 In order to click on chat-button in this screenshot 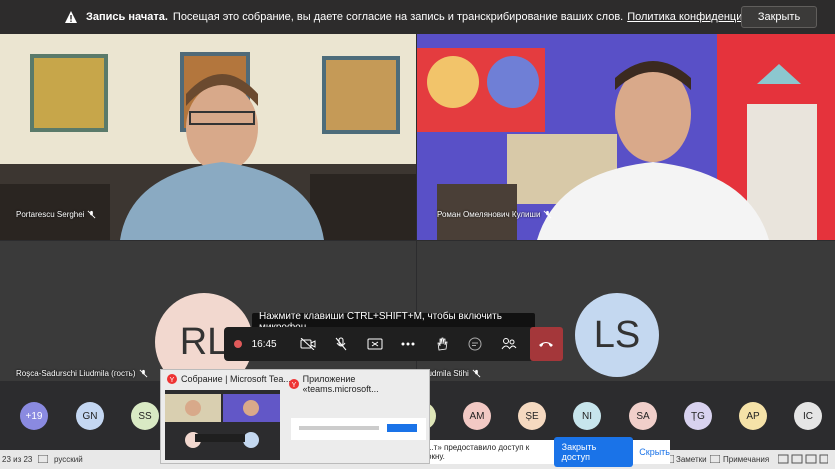, I will do `click(476, 344)`.